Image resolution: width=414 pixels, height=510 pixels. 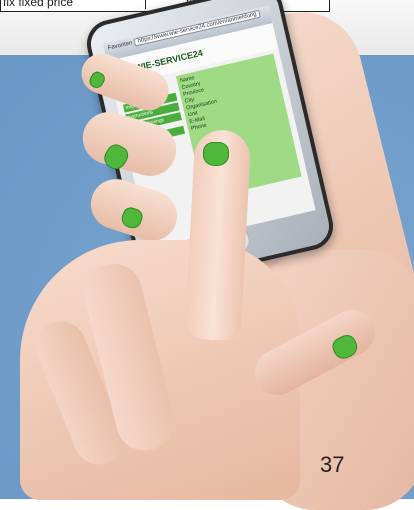 What do you see at coordinates (332, 464) in the screenshot?
I see `page-number: 37` at bounding box center [332, 464].